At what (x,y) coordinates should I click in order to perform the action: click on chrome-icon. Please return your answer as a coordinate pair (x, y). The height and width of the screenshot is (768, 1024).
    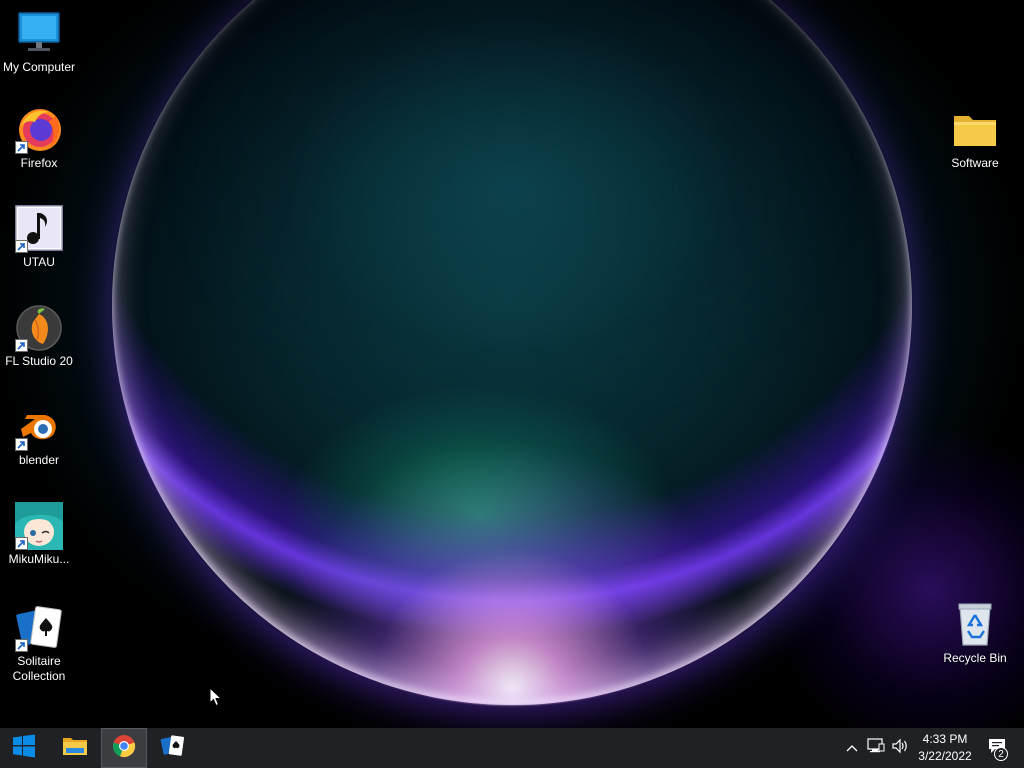
    Looking at the image, I should click on (124, 748).